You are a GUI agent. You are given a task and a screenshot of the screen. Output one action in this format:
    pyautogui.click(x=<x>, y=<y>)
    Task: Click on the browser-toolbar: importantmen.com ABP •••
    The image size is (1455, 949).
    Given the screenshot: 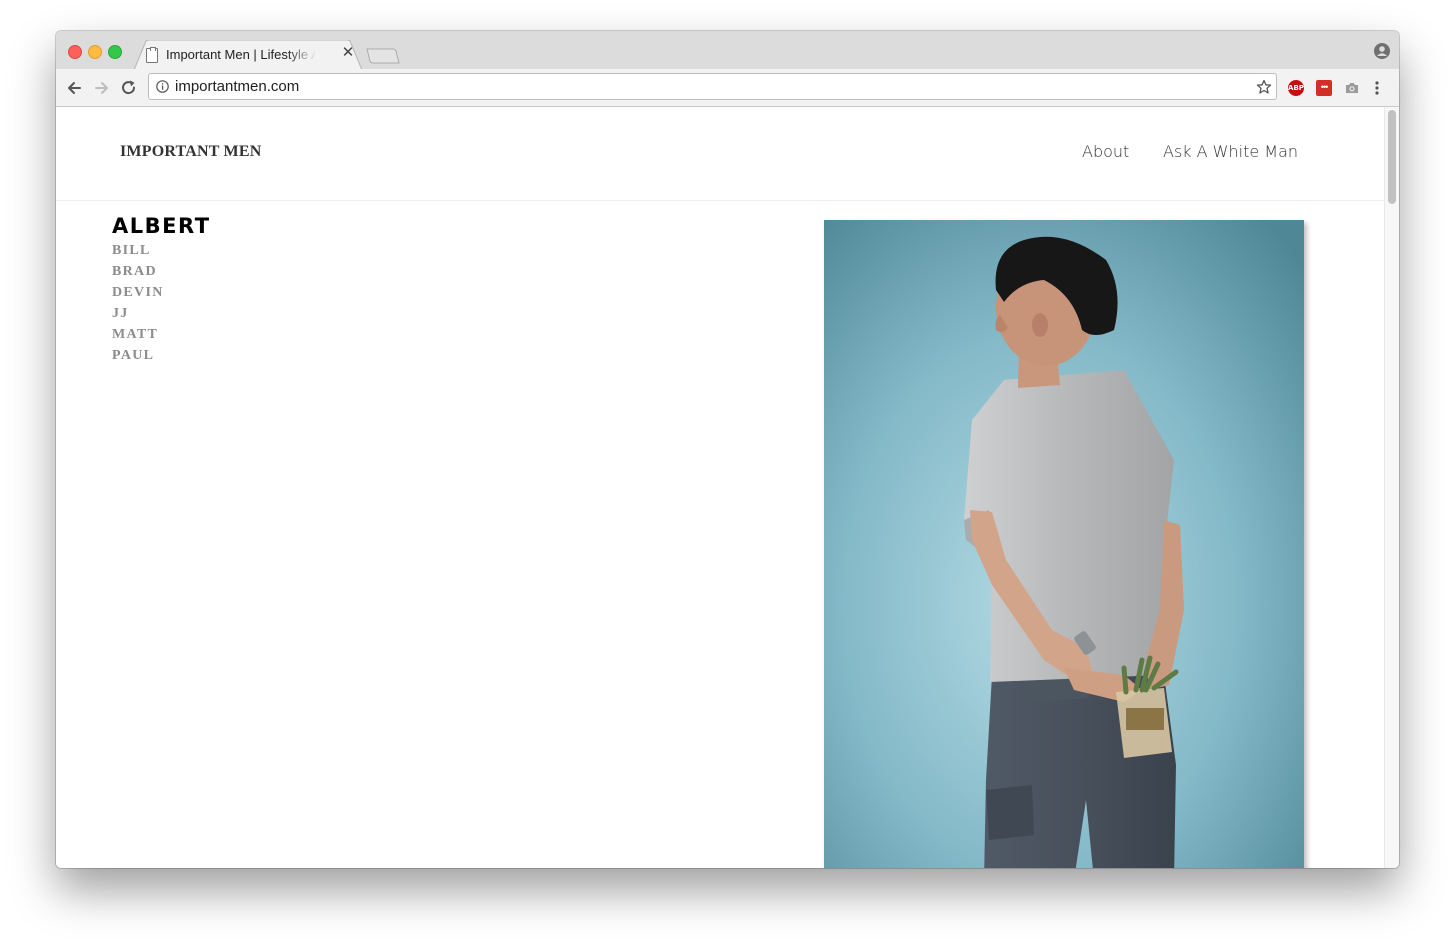 What is the action you would take?
    pyautogui.click(x=727, y=88)
    